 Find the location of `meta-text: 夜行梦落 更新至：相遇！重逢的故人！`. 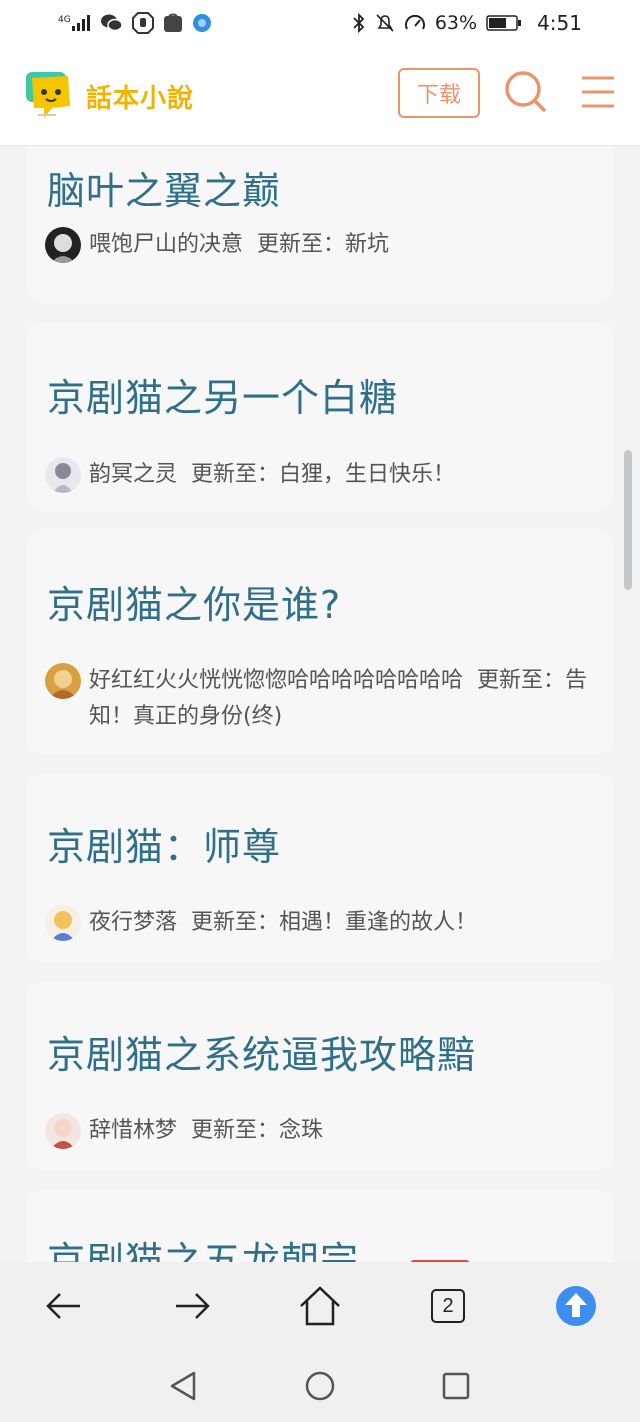

meta-text: 夜行梦落 更新至：相遇！重逢的故人！ is located at coordinates (342, 923).